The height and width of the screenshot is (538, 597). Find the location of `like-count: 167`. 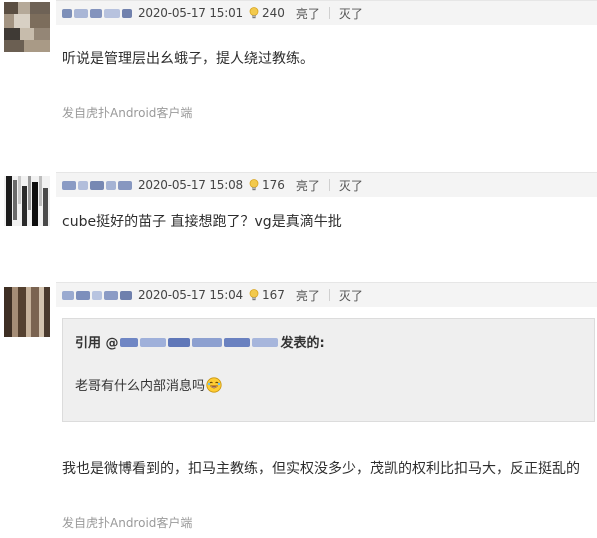

like-count: 167 is located at coordinates (273, 295).